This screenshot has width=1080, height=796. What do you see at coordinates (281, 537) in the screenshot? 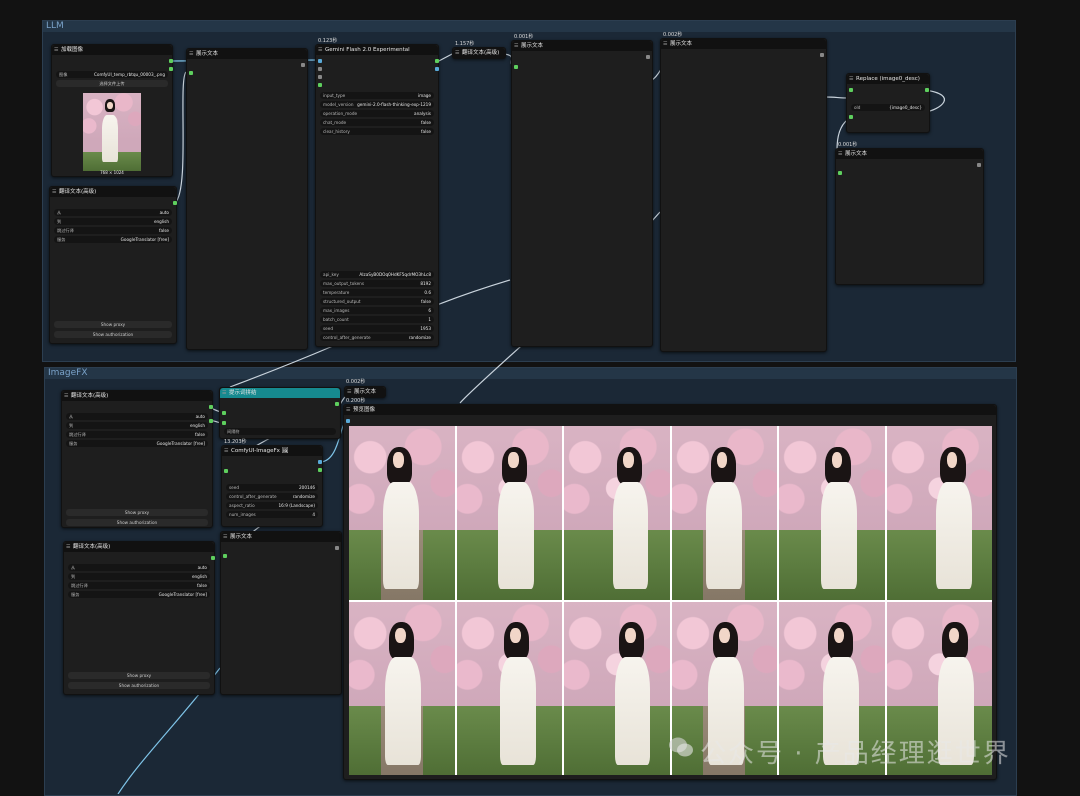
I see `node-show-text-e-title: 展示文本` at bounding box center [281, 537].